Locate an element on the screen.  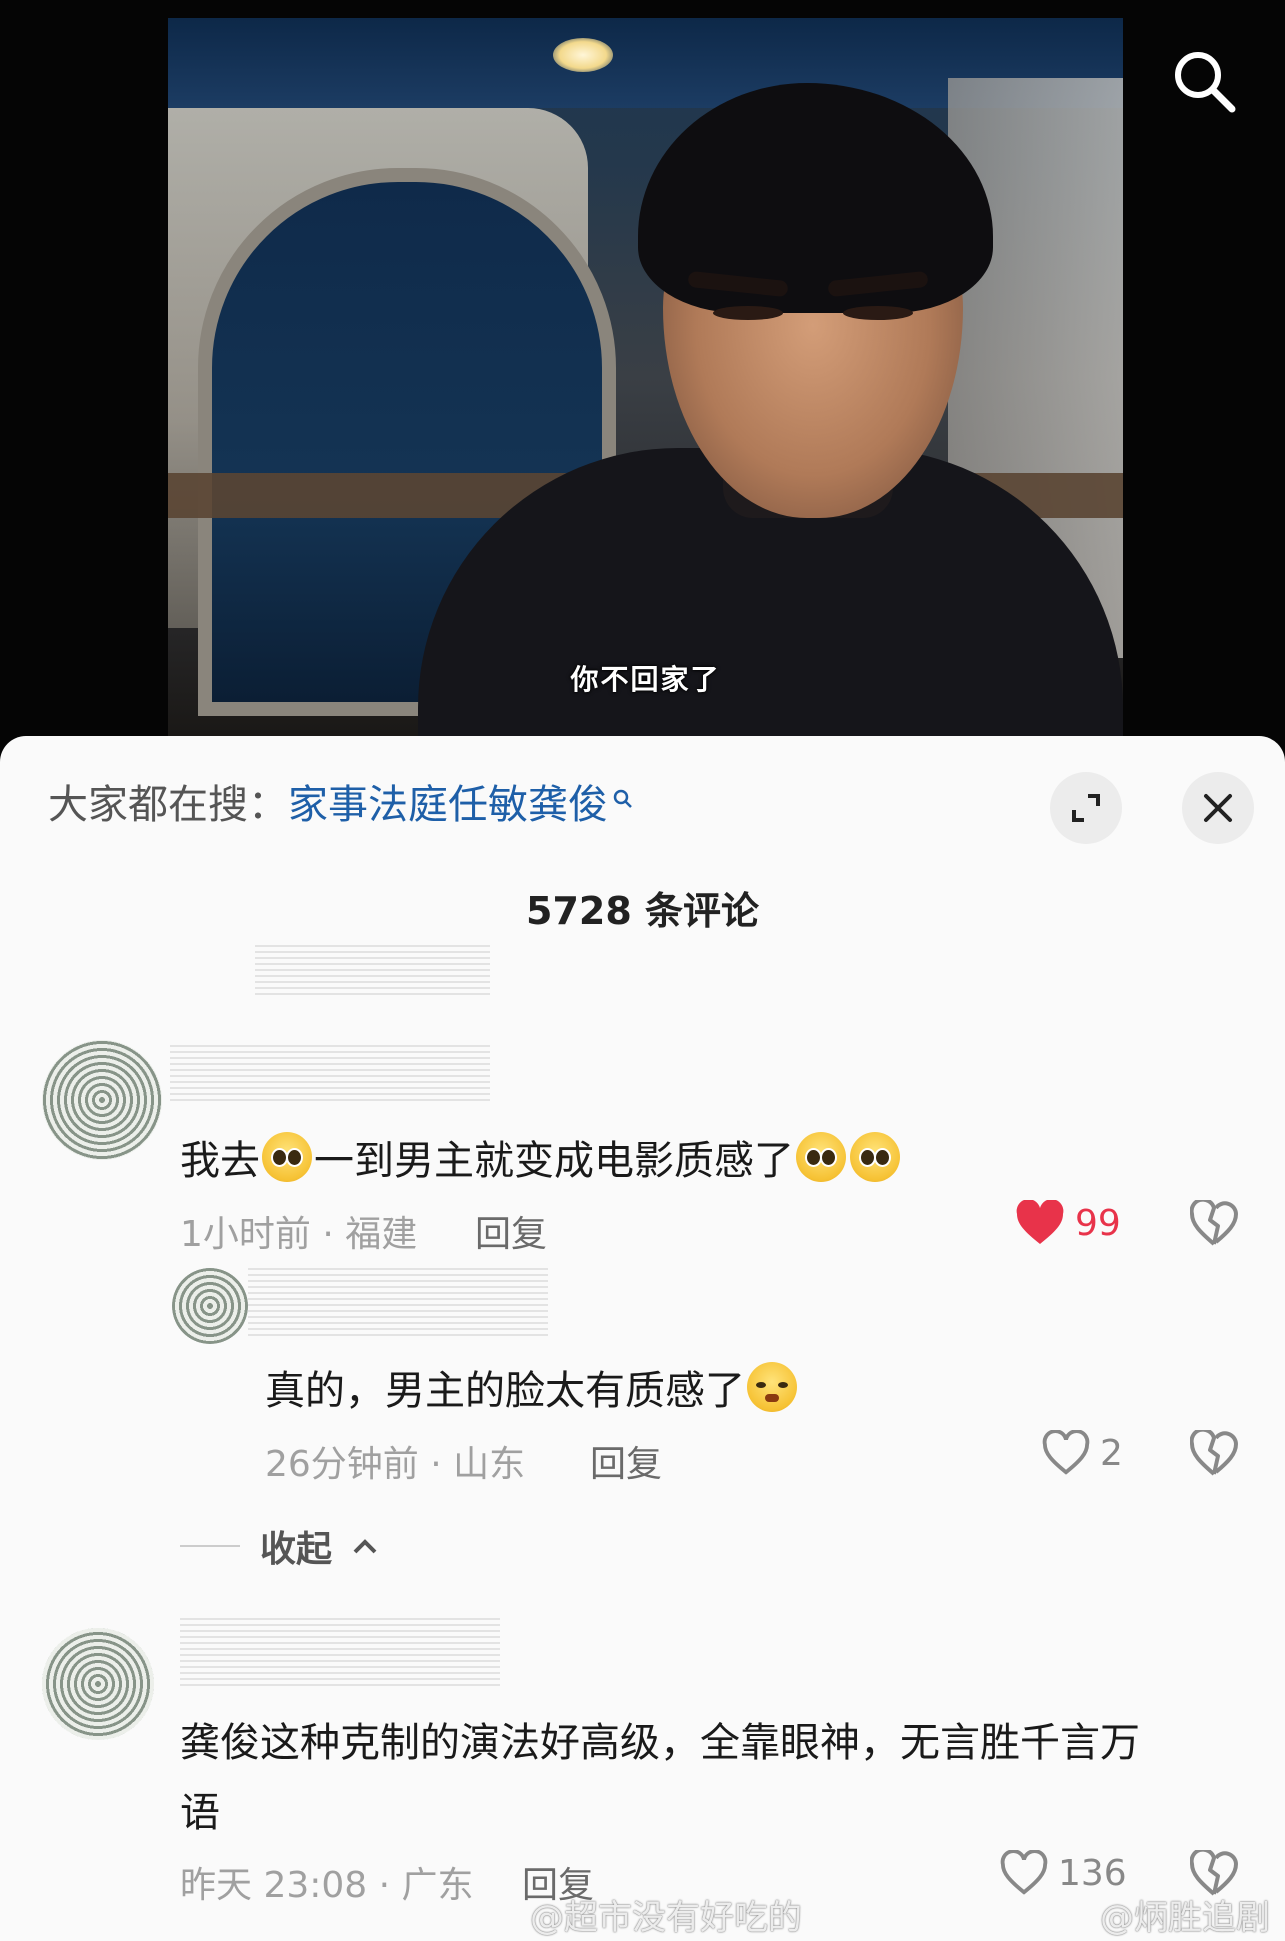
collapse-label: 收起 is located at coordinates (296, 1549).